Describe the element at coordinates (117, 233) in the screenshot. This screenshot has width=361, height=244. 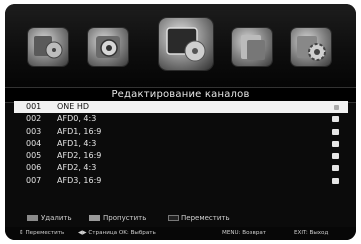
I see `hint-page-select: ◀▶ Страница OK: Выбрать` at that location.